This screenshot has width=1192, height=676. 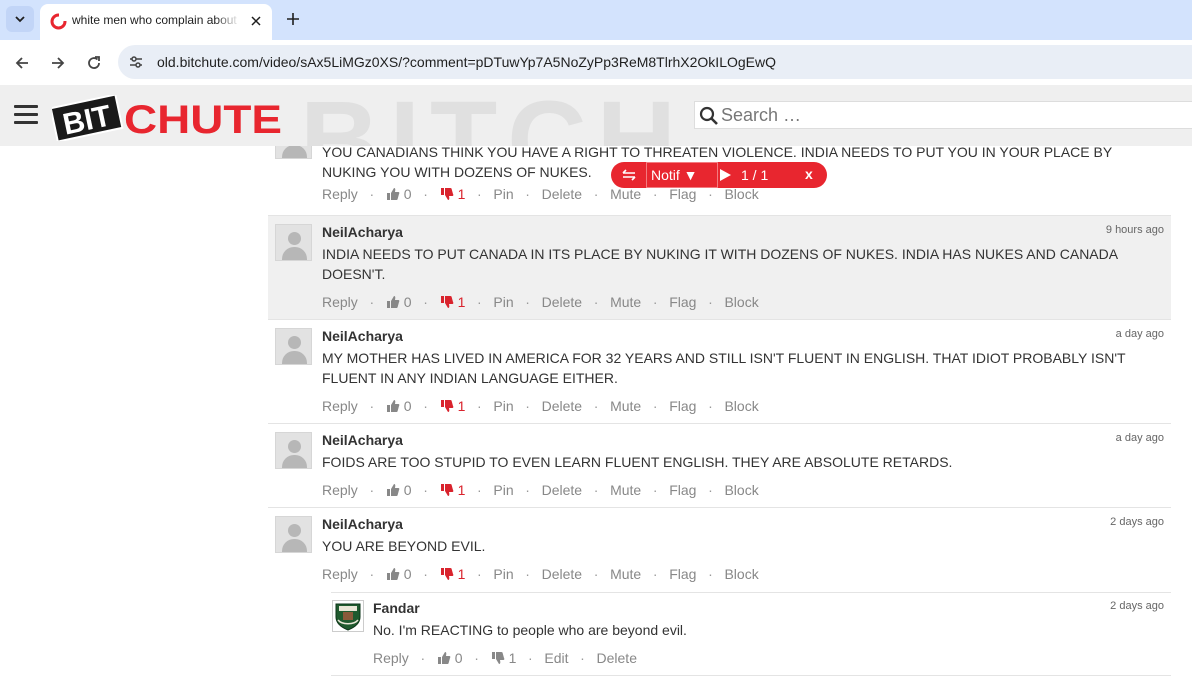 I want to click on reload-button, so click(x=94, y=63).